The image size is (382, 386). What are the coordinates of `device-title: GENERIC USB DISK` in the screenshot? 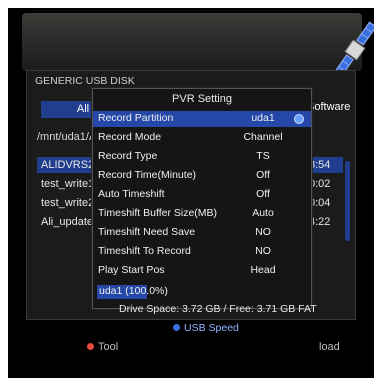 It's located at (85, 81).